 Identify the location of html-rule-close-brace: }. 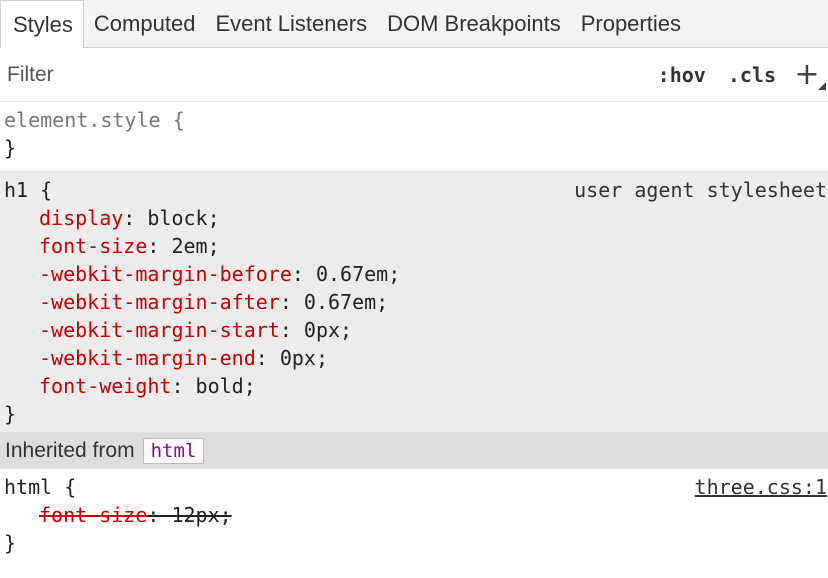
(10, 543).